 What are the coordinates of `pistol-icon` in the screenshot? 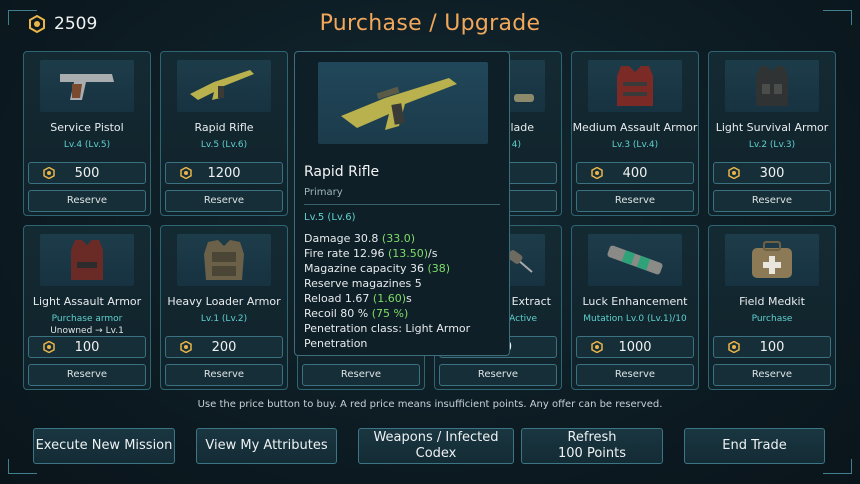 It's located at (87, 86).